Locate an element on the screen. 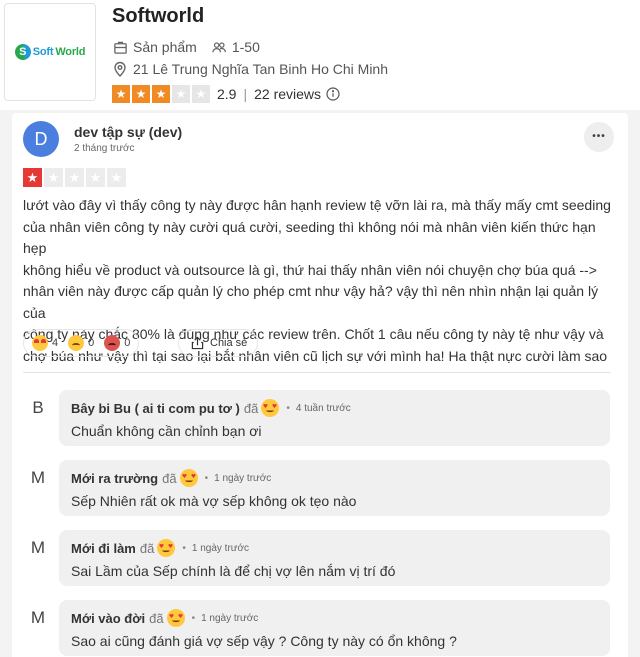 This screenshot has height=657, width=640. company-category-label: Sản phẩm is located at coordinates (165, 47).